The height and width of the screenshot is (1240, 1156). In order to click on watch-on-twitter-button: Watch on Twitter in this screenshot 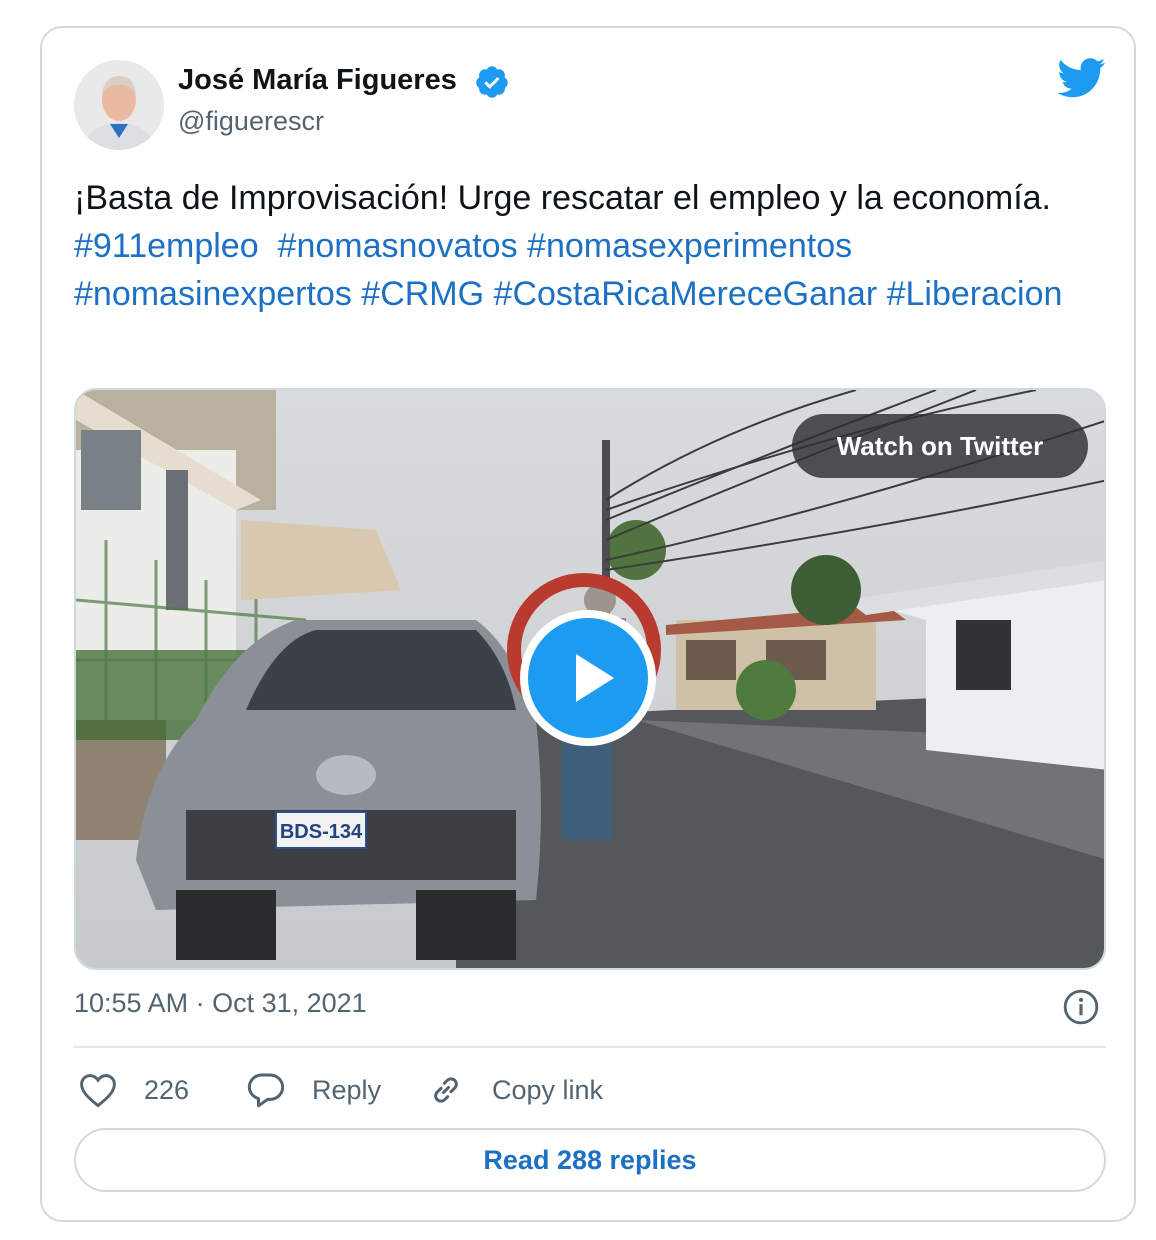, I will do `click(940, 446)`.